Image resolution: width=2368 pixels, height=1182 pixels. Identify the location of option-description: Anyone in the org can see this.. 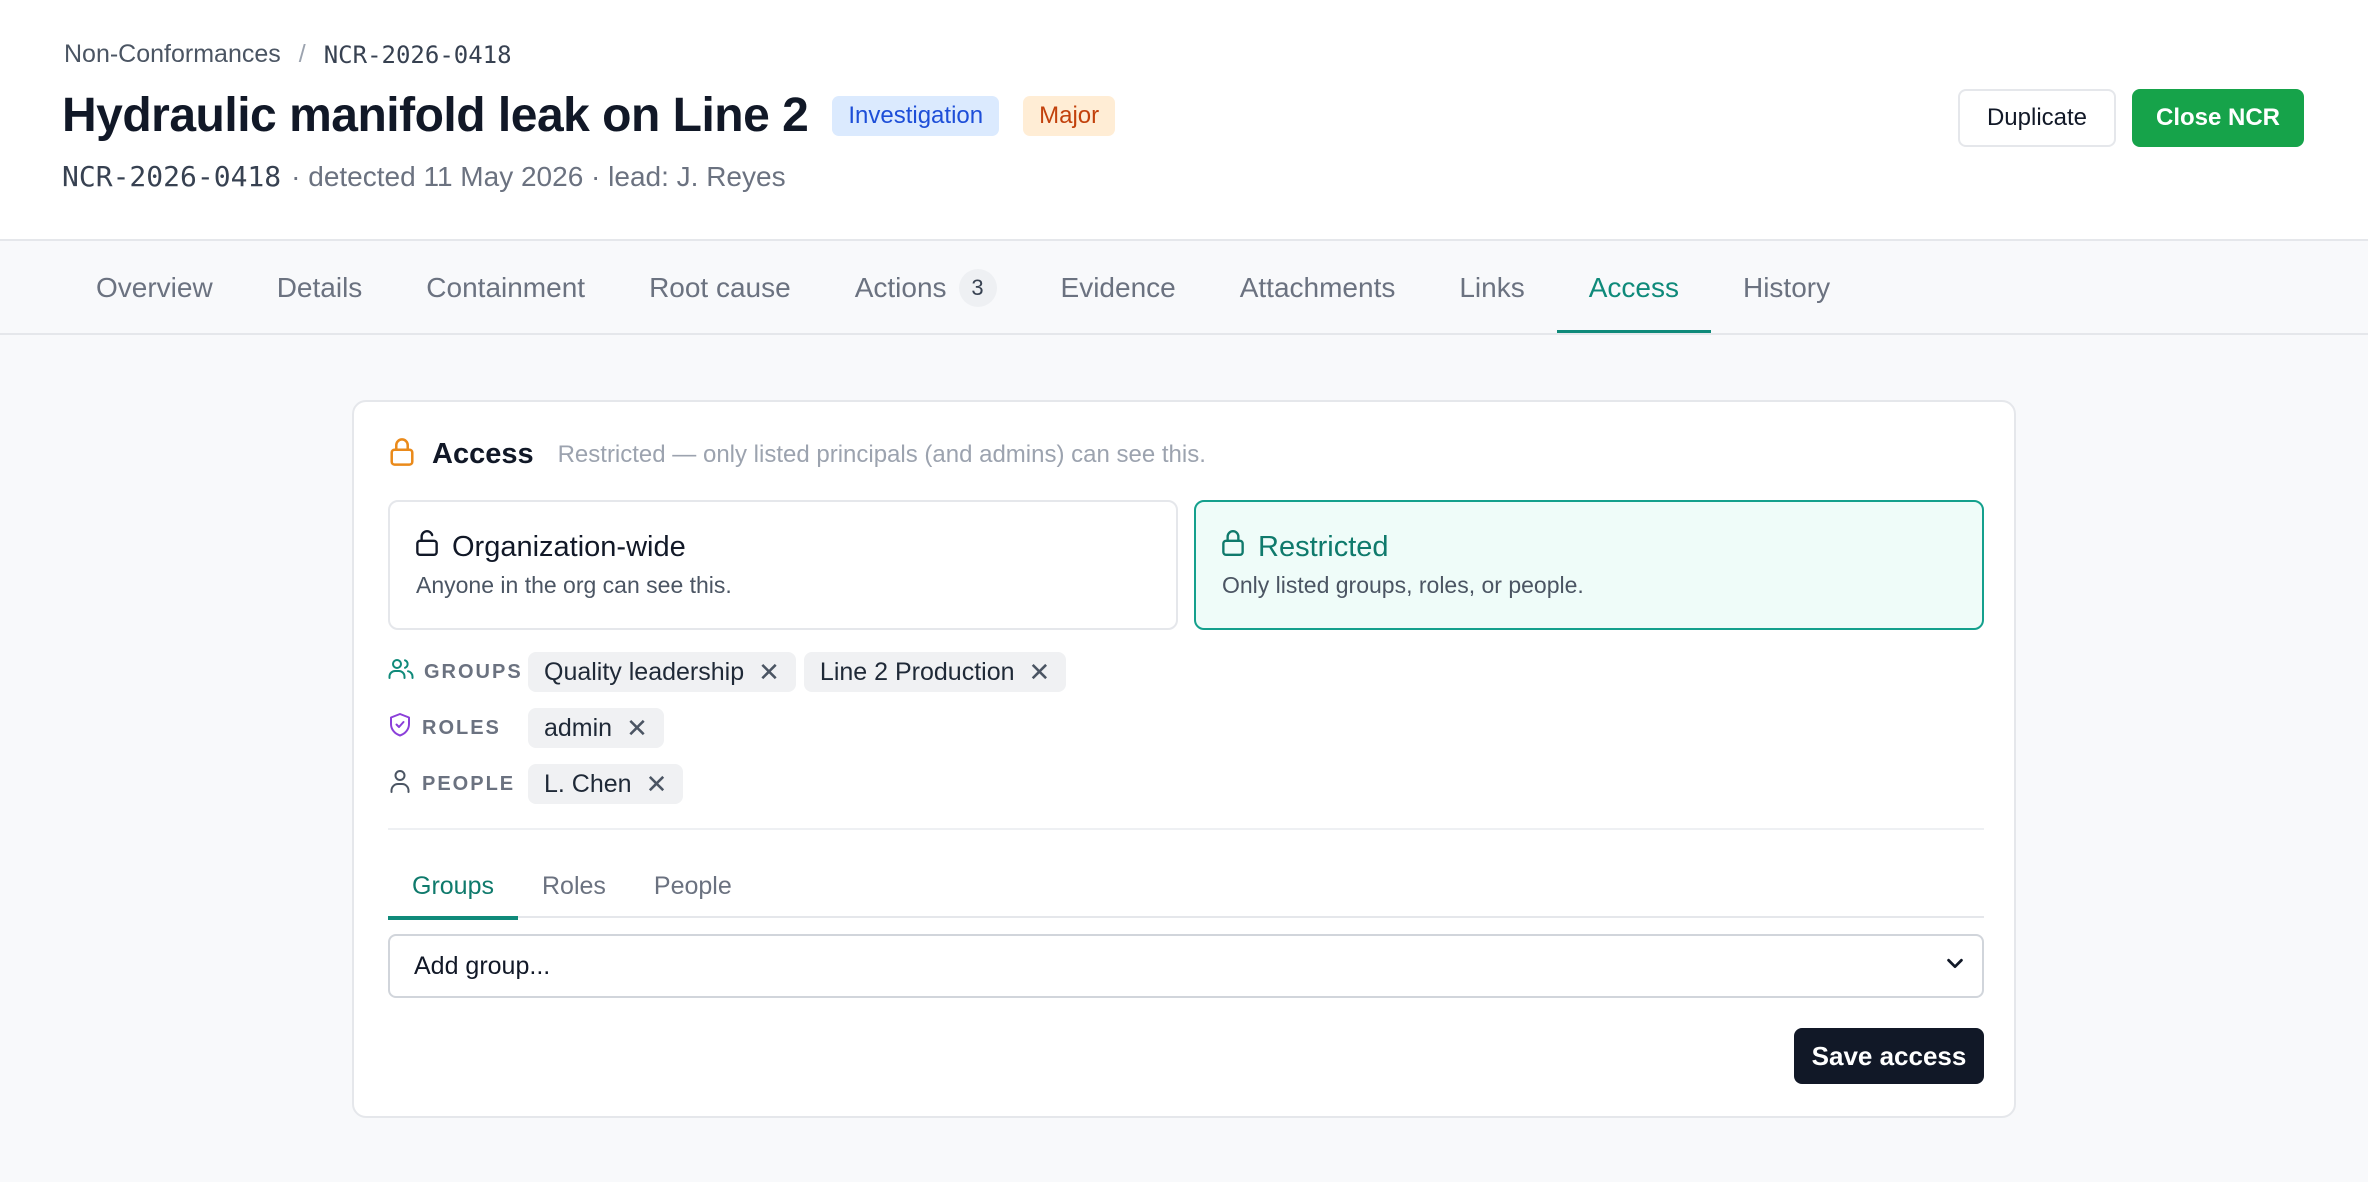
(574, 585).